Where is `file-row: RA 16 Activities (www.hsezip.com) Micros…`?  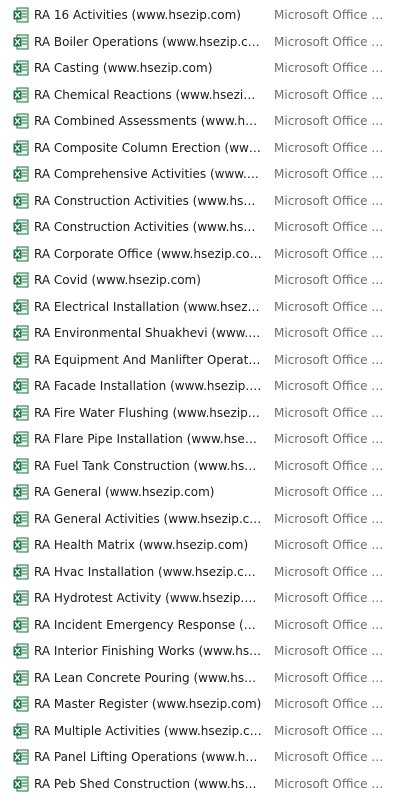
file-row: RA 16 Activities (www.hsezip.com) Micros… is located at coordinates (200, 15).